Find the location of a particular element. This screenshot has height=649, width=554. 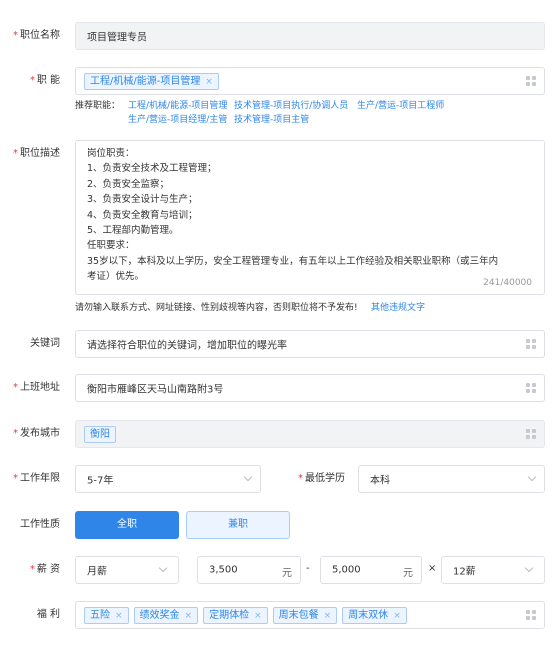

salary-min-input: 3,500 元 is located at coordinates (249, 570).